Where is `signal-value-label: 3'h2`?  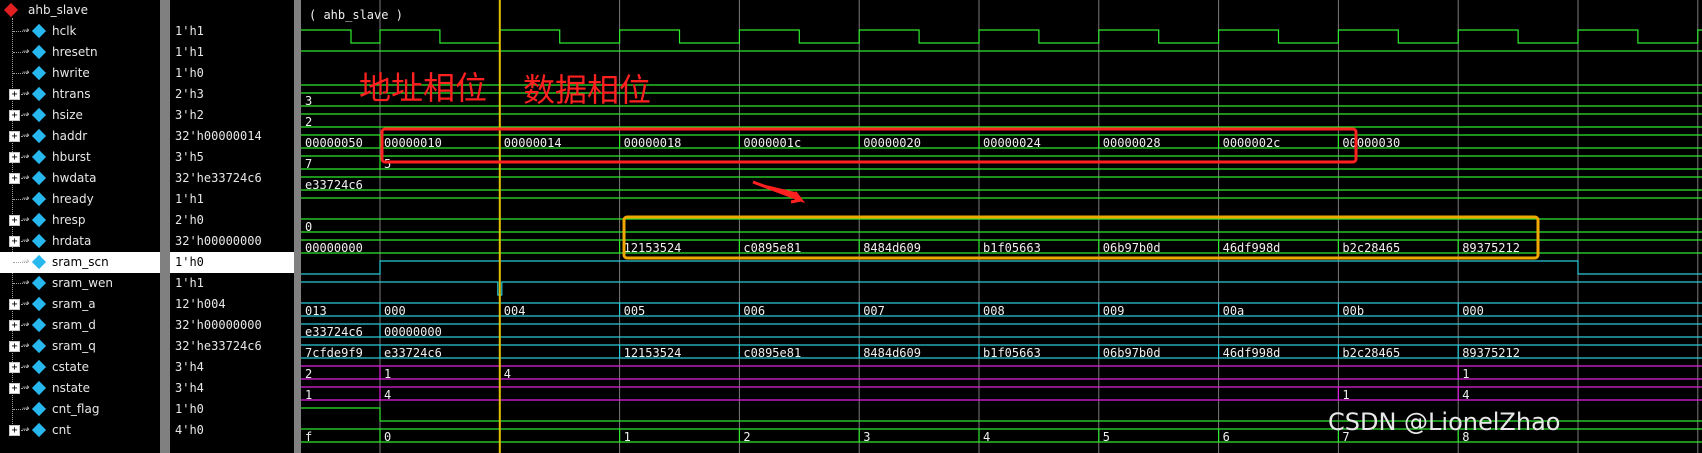
signal-value-label: 3'h2 is located at coordinates (189, 115).